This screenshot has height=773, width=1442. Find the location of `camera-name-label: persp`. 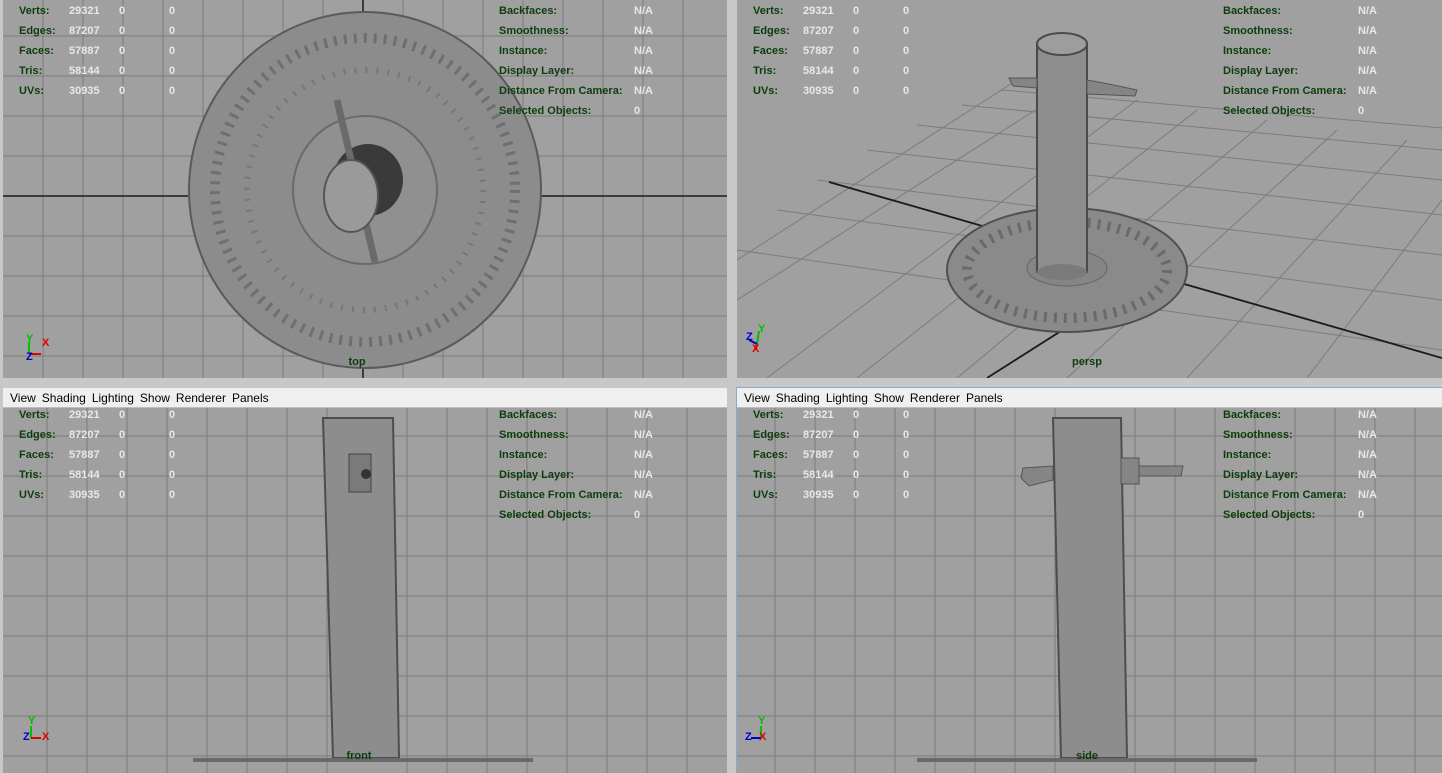

camera-name-label: persp is located at coordinates (1087, 362).